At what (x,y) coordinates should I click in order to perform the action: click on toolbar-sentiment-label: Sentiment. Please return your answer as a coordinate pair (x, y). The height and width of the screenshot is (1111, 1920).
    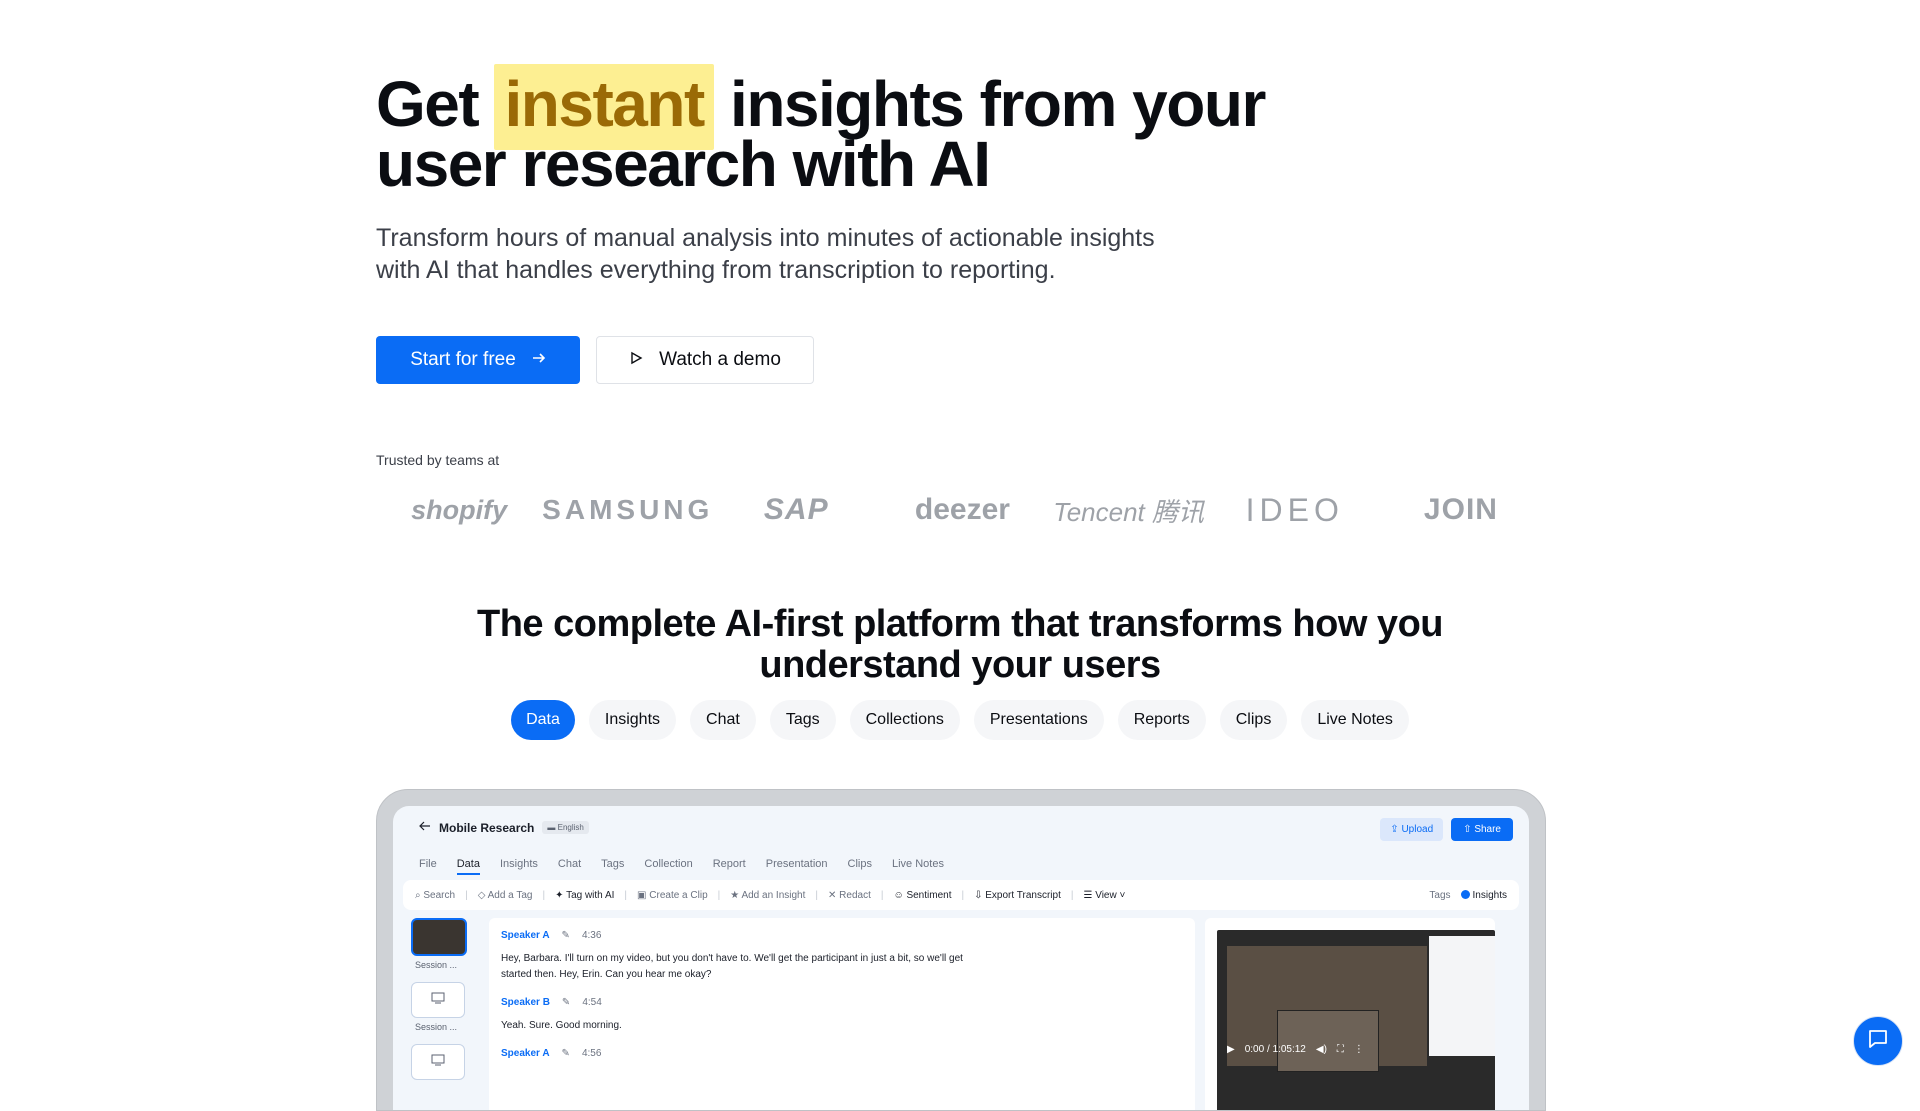
    Looking at the image, I should click on (929, 895).